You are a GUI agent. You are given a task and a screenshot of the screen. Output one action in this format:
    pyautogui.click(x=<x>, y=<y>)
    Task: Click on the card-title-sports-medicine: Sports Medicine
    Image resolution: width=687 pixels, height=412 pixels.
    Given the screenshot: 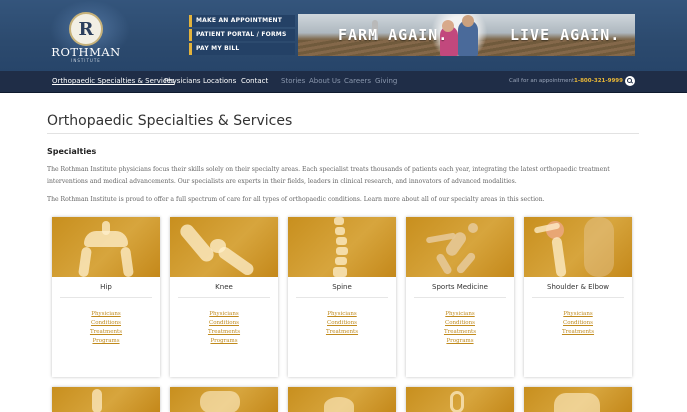 What is the action you would take?
    pyautogui.click(x=460, y=287)
    